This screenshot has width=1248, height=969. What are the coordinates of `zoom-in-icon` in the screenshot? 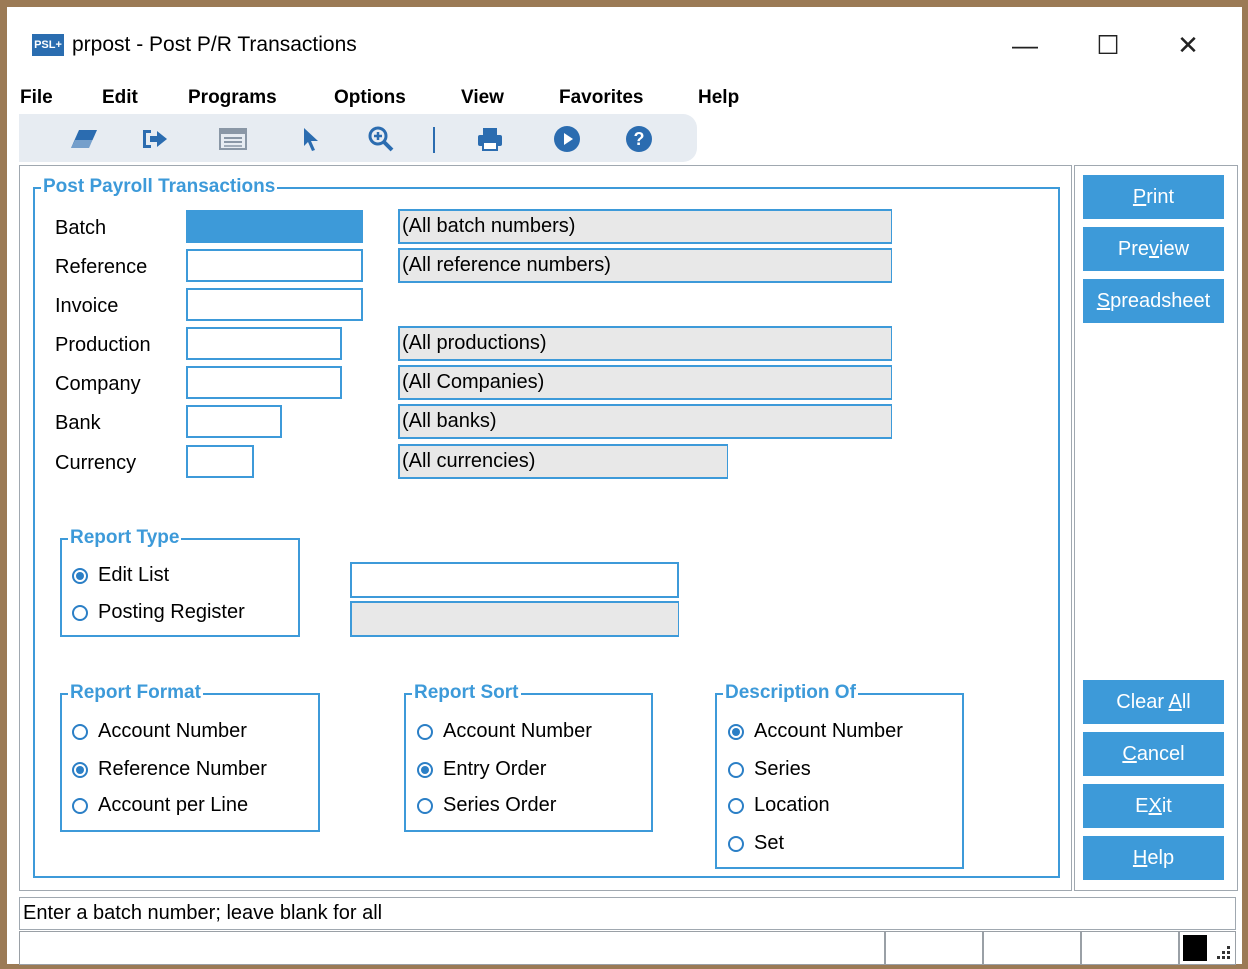 It's located at (381, 139).